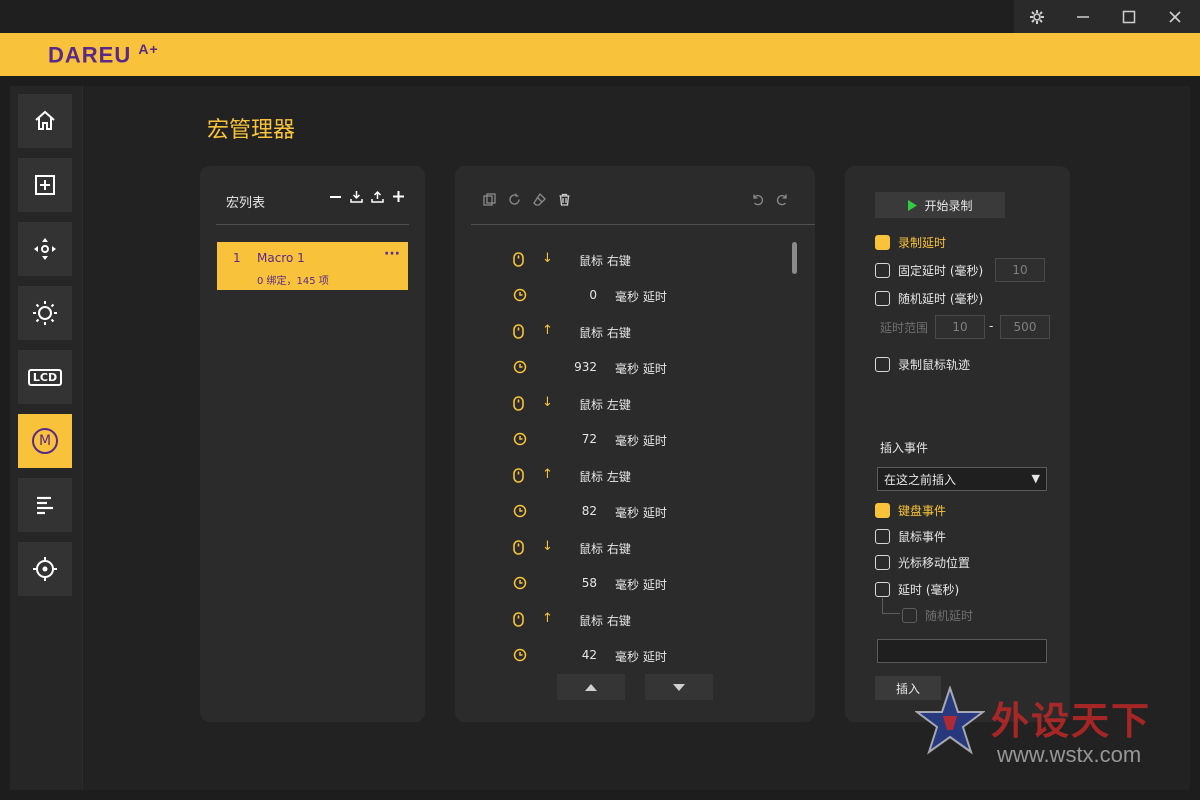 The image size is (1200, 800). I want to click on insert-random-delay-checkbox, so click(909, 615).